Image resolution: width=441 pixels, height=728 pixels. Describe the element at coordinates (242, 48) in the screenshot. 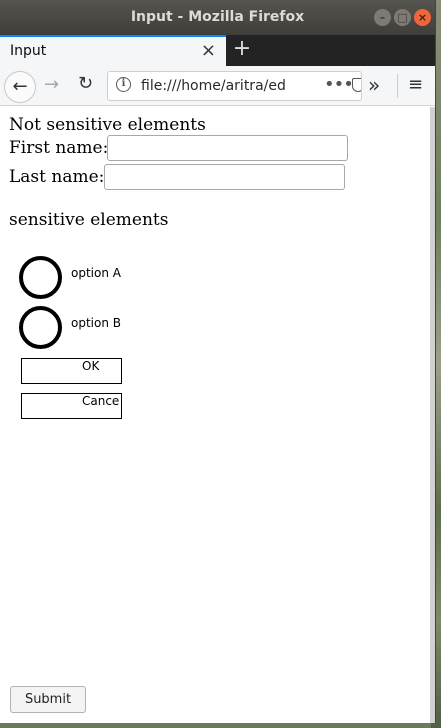

I see `new-tab-button: +` at that location.